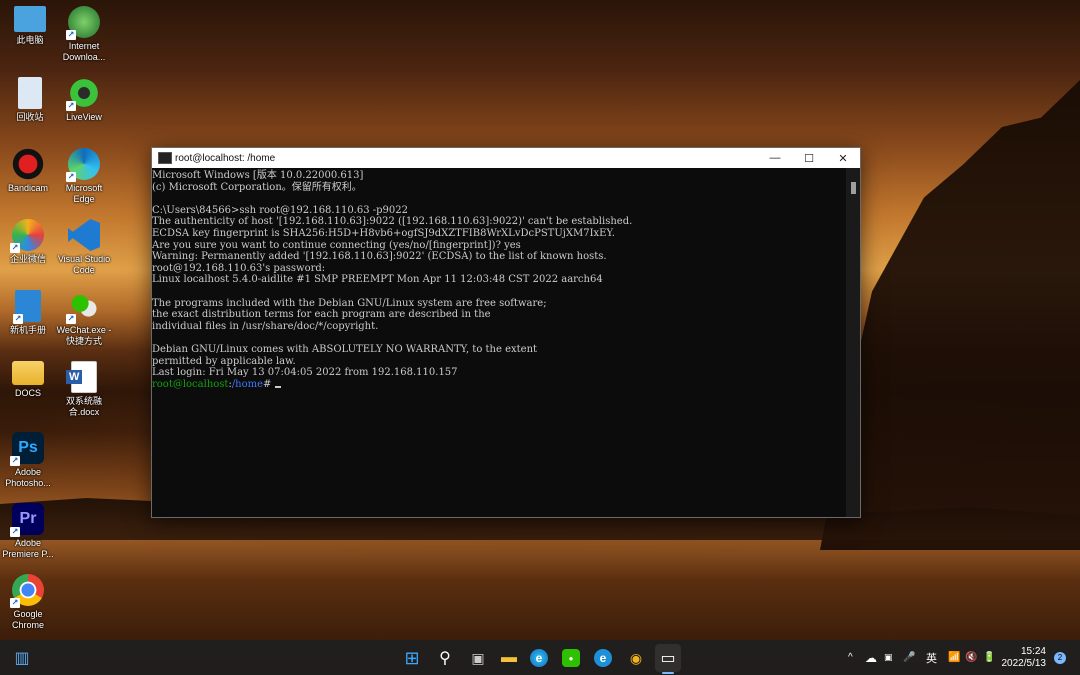 This screenshot has height=675, width=1080. I want to click on desktop-icon-docx: W 双系统融合.docx, so click(84, 389).